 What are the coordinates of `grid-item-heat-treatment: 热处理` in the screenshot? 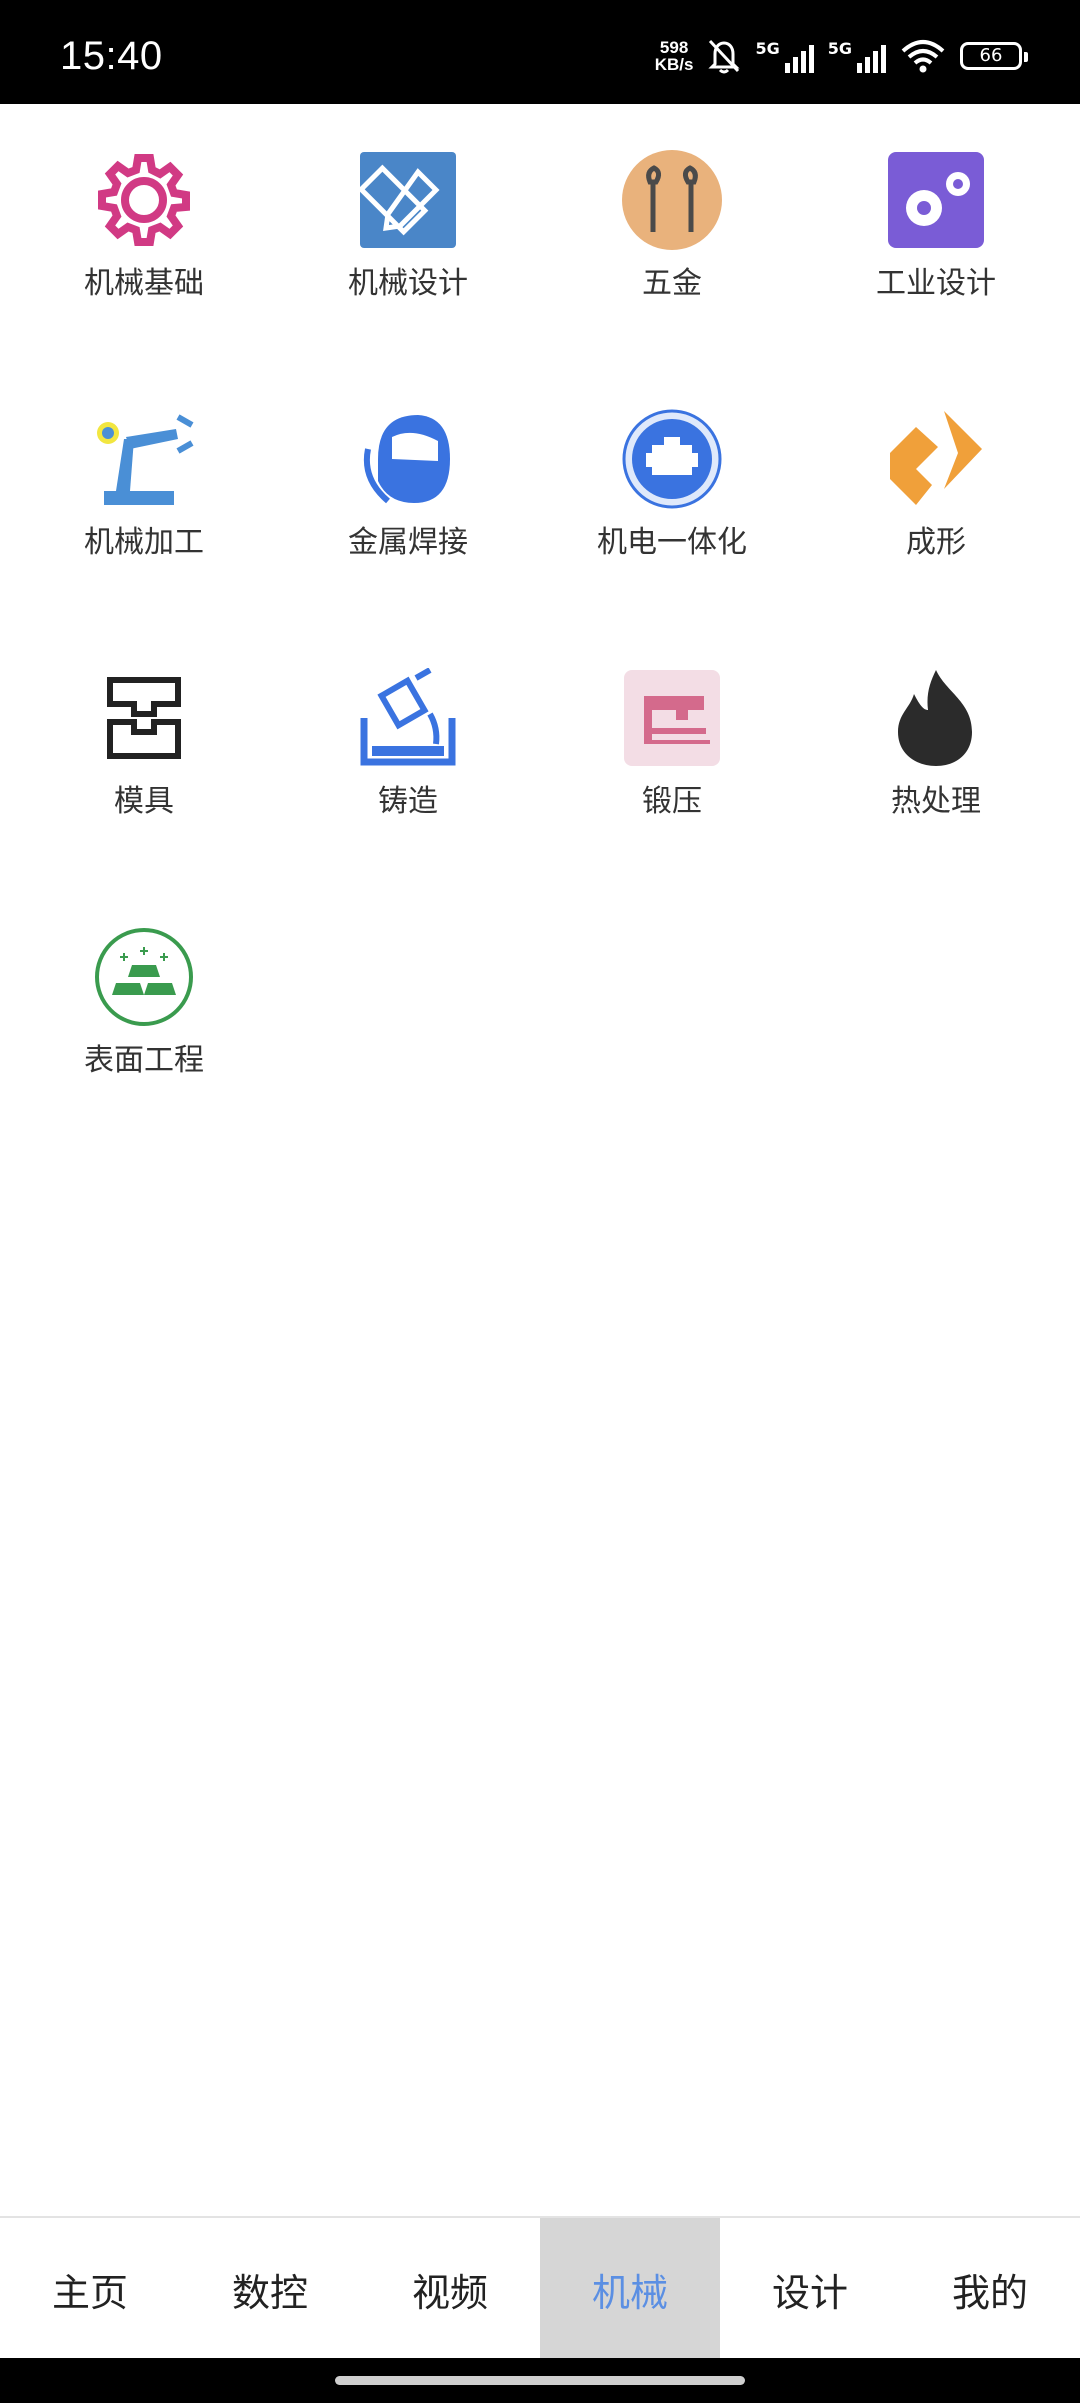 It's located at (936, 744).